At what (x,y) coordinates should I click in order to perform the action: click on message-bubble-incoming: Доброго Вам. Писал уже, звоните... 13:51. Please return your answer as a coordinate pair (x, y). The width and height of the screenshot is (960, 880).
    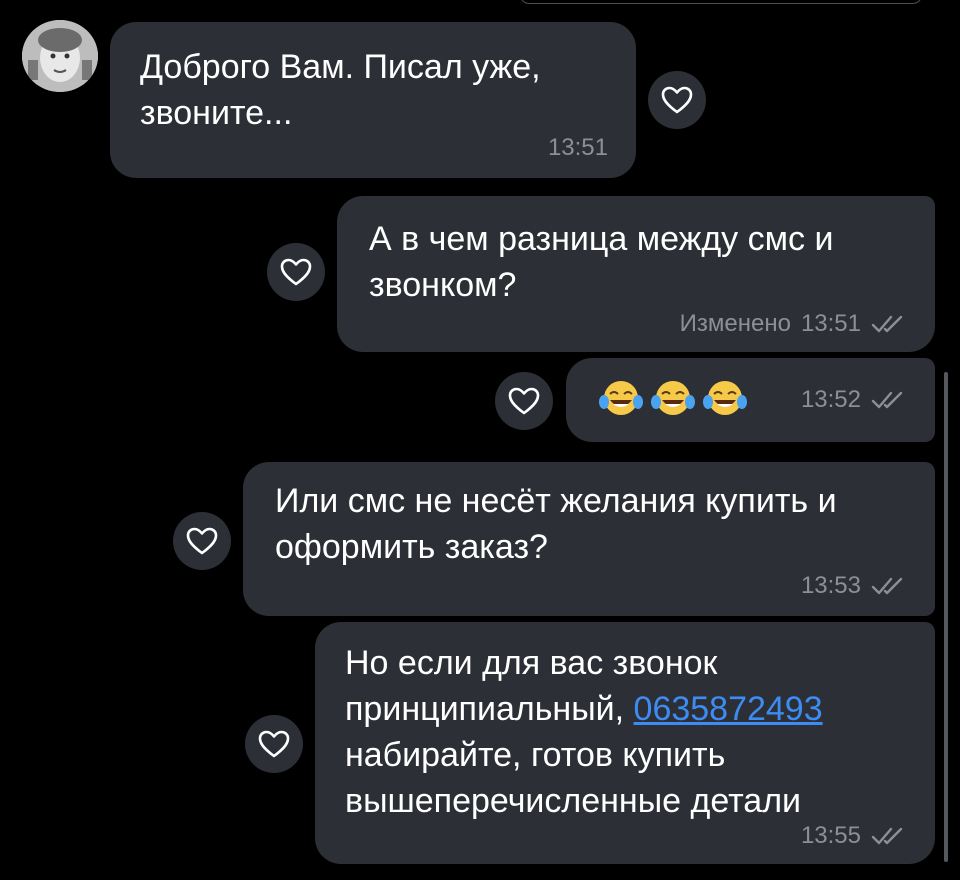
    Looking at the image, I should click on (373, 100).